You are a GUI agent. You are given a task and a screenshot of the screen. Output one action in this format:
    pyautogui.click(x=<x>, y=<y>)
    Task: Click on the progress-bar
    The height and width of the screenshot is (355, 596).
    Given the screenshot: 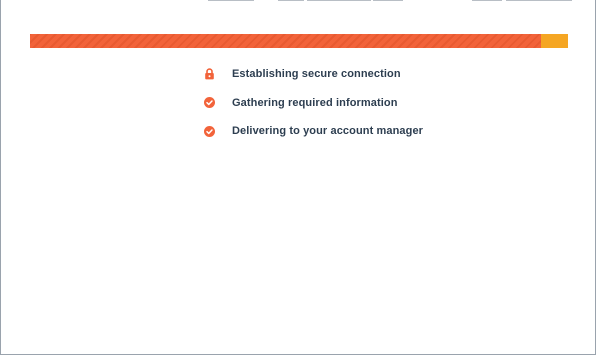 What is the action you would take?
    pyautogui.click(x=299, y=41)
    